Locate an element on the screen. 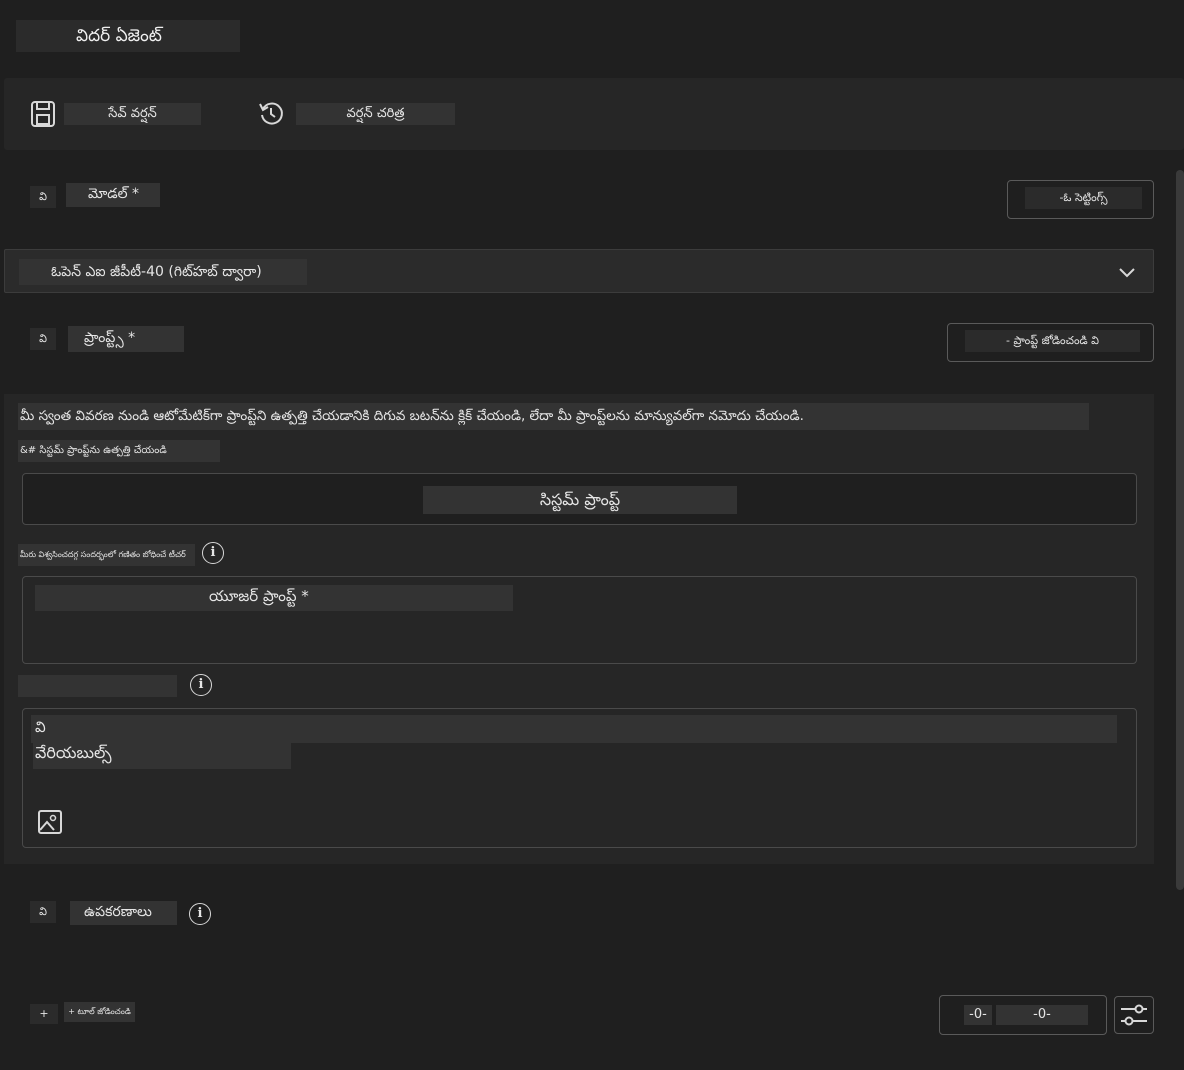 This screenshot has width=1184, height=1070. variables-bullet: వి is located at coordinates (40, 727).